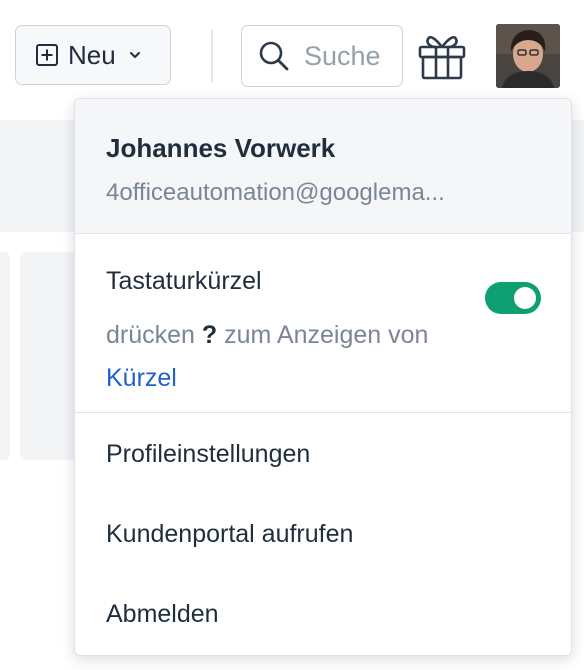 The width and height of the screenshot is (584, 670). Describe the element at coordinates (326, 335) in the screenshot. I see `shortcuts-desc-after: zum Anzeigen von` at that location.